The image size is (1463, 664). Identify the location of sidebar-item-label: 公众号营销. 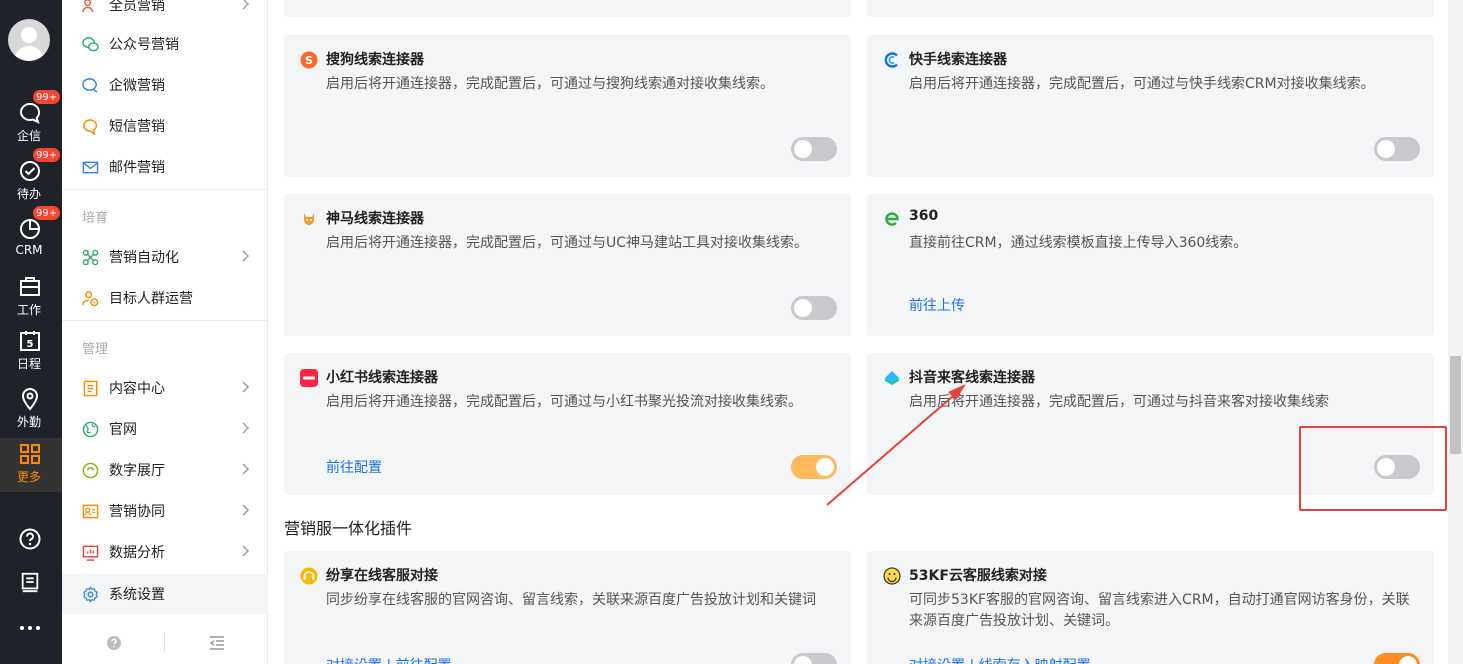
(144, 45).